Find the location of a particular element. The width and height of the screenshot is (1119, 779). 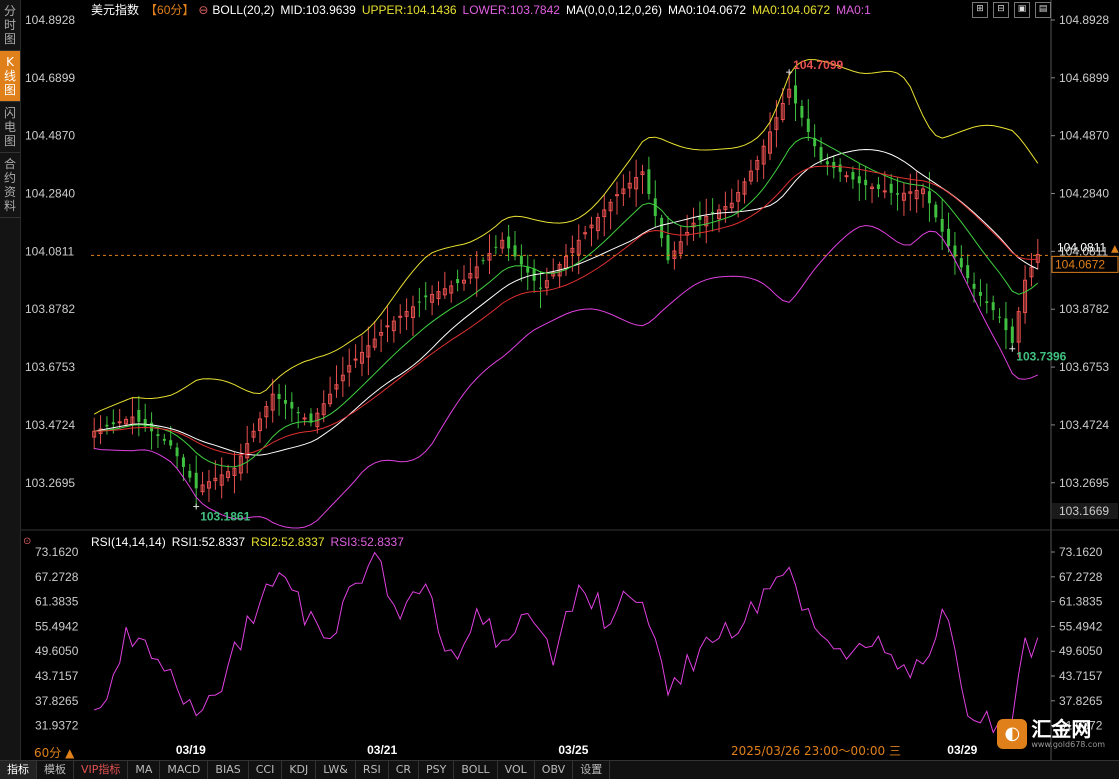

side-tab-3: 合约资料 is located at coordinates (10, 185).